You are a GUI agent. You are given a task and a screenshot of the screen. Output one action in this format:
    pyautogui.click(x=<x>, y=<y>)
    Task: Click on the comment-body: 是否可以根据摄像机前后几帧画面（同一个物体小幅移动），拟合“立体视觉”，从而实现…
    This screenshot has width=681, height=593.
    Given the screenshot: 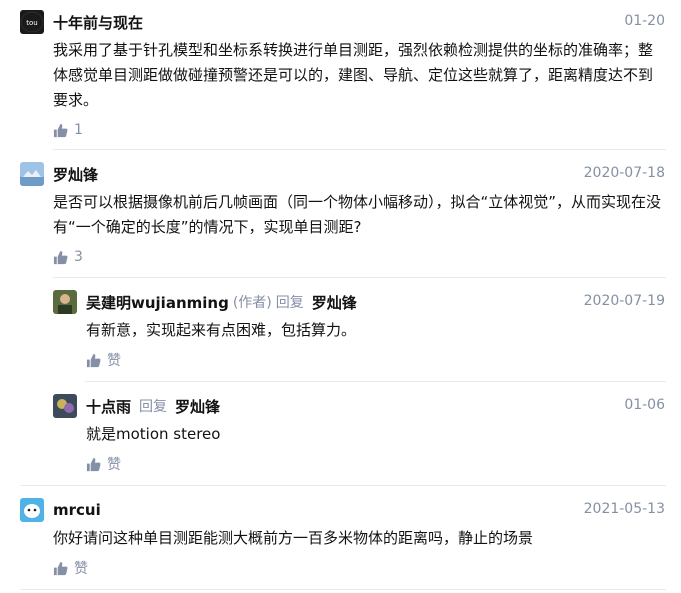 What is the action you would take?
    pyautogui.click(x=357, y=214)
    